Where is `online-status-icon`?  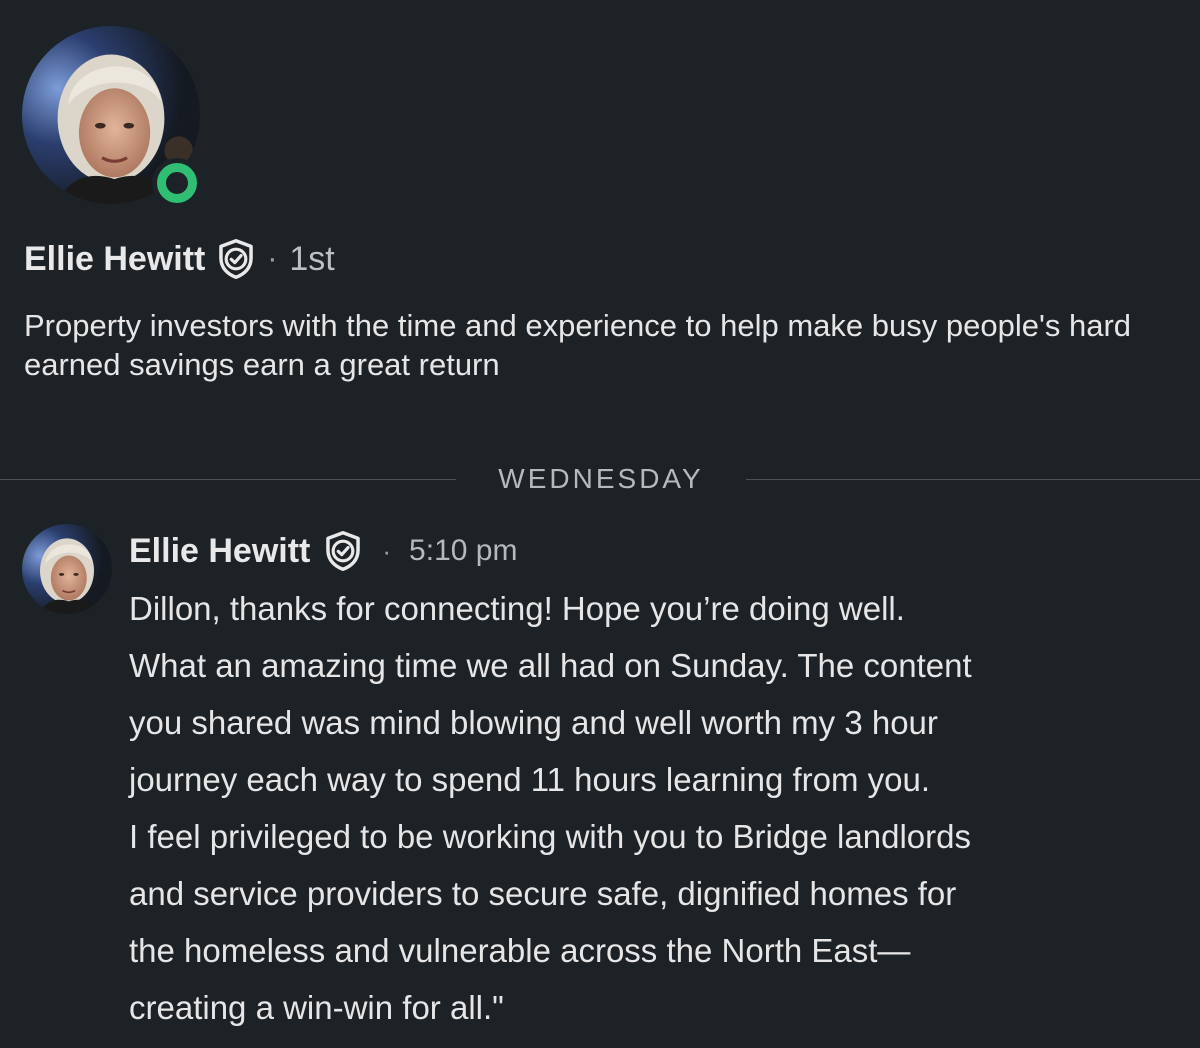 online-status-icon is located at coordinates (177, 183).